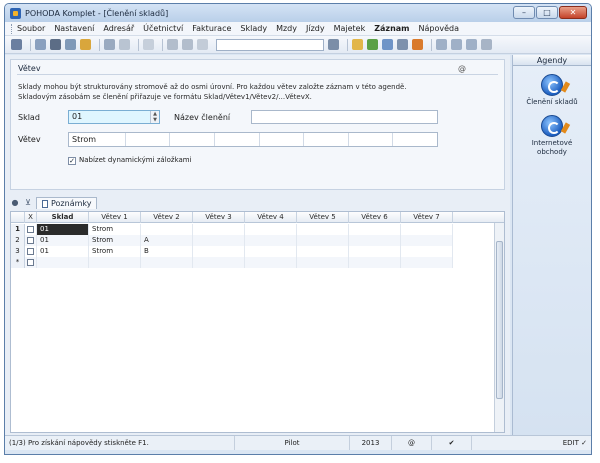 This screenshot has height=463, width=600. Describe the element at coordinates (270, 44) in the screenshot. I see `toolbar-combo` at that location.